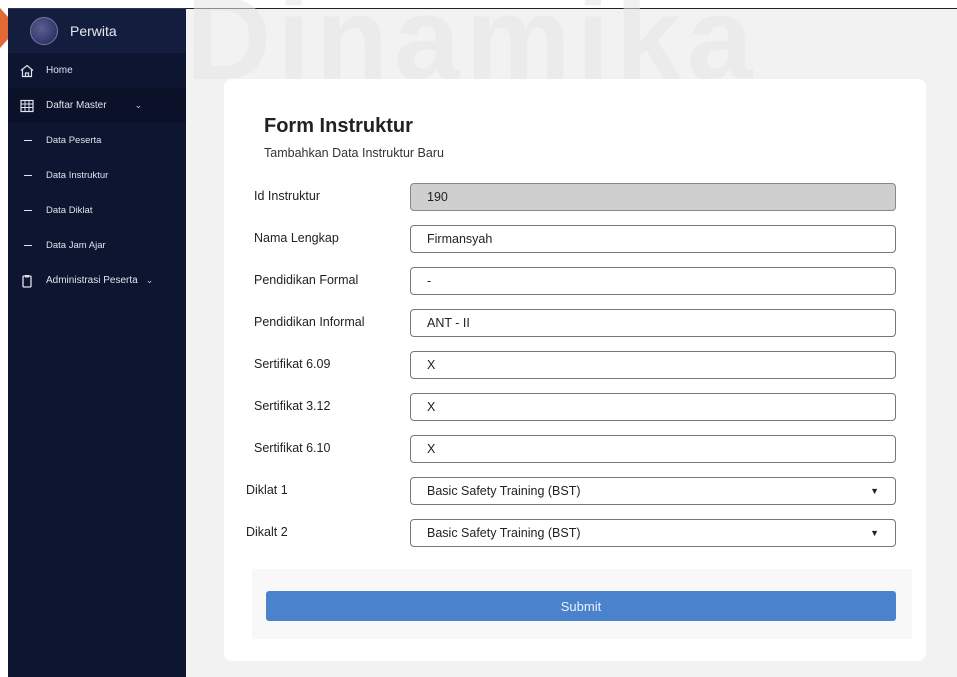 This screenshot has width=957, height=677. Describe the element at coordinates (653, 323) in the screenshot. I see `pendidikan-informal-field` at that location.